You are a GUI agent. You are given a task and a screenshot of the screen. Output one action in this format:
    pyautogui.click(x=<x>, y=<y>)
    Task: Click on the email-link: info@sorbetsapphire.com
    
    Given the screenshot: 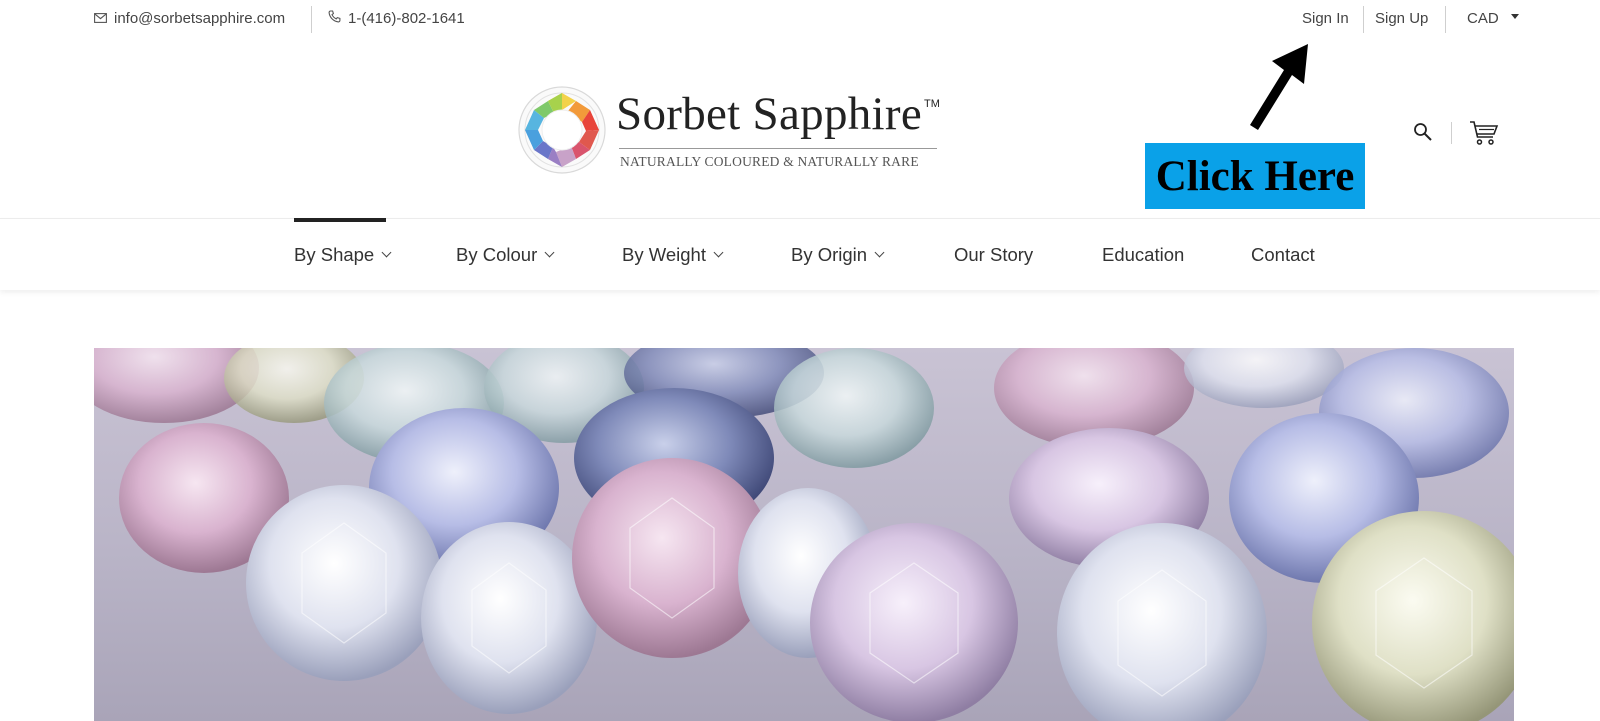 What is the action you would take?
    pyautogui.click(x=189, y=18)
    